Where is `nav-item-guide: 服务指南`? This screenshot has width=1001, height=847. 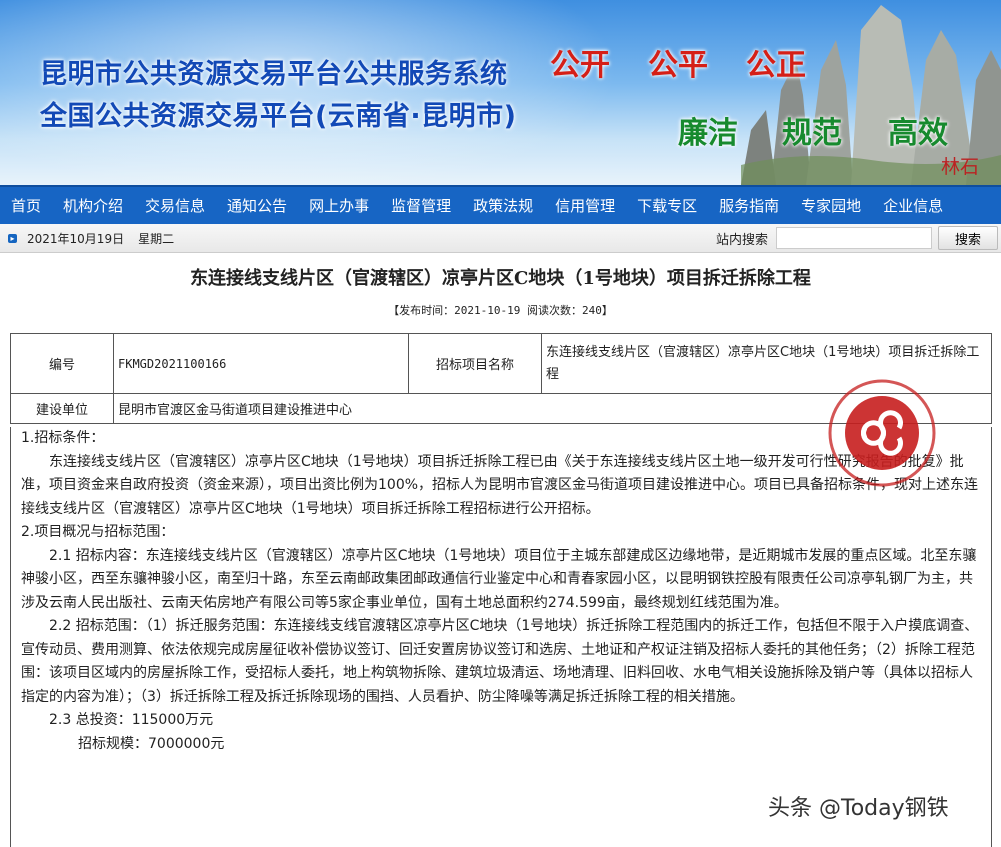 nav-item-guide: 服务指南 is located at coordinates (749, 205).